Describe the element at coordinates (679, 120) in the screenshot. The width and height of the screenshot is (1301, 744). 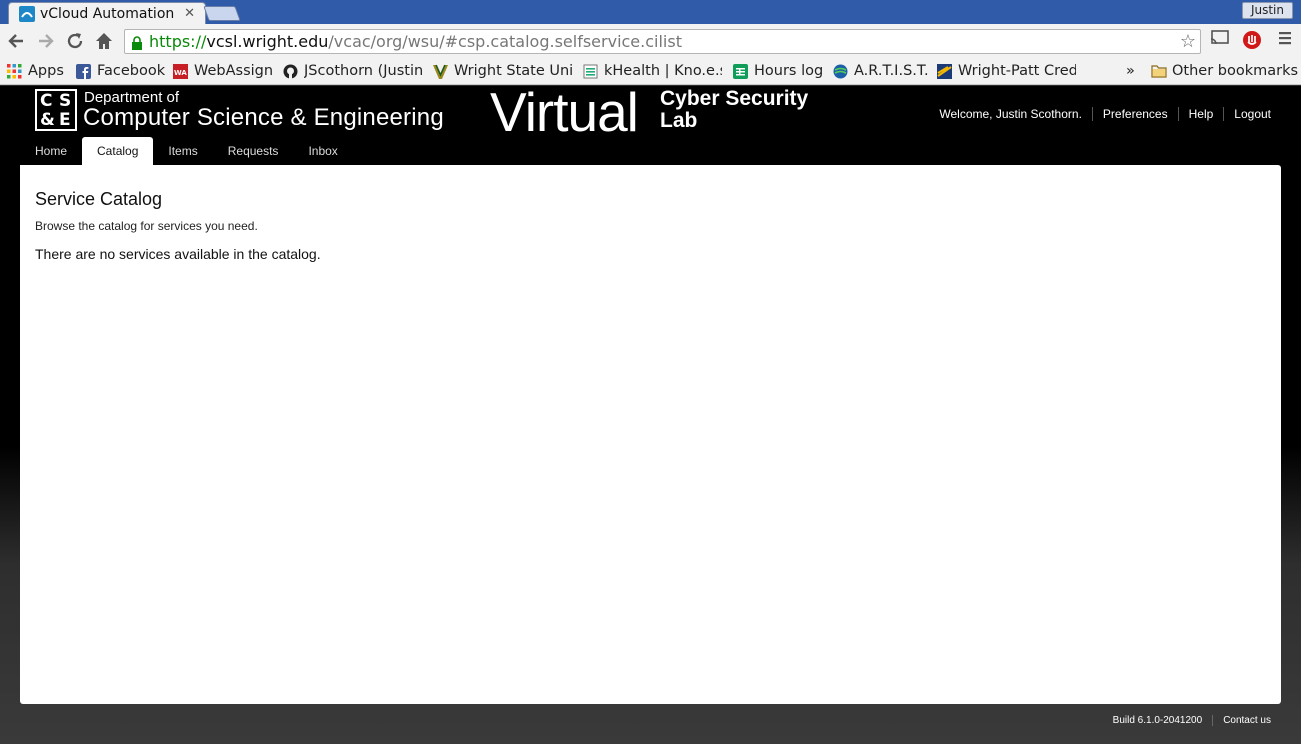
I see `lab-text: Lab` at that location.